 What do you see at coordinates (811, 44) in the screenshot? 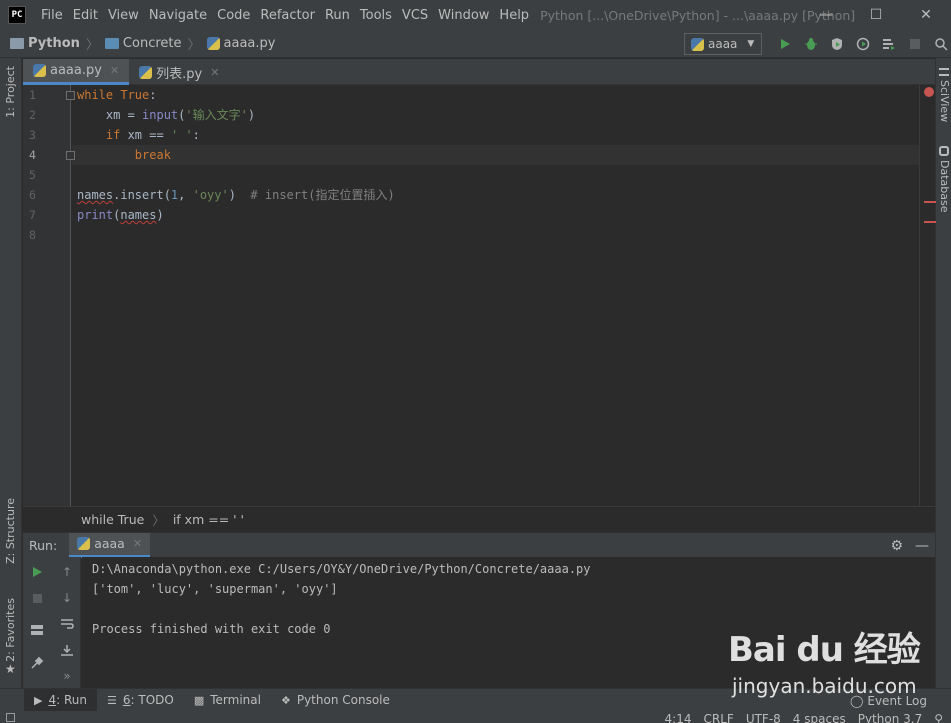
I see `debug-icon` at bounding box center [811, 44].